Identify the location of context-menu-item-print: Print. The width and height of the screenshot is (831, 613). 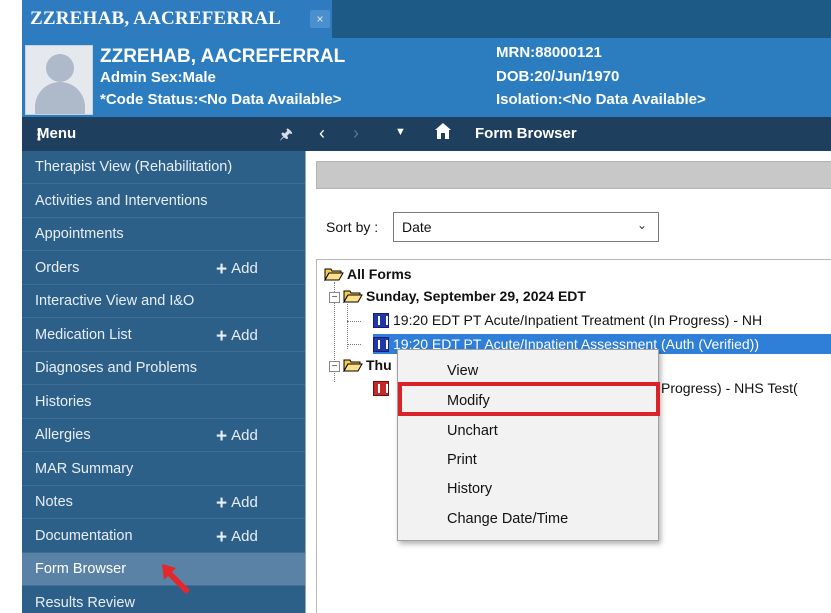
(528, 460).